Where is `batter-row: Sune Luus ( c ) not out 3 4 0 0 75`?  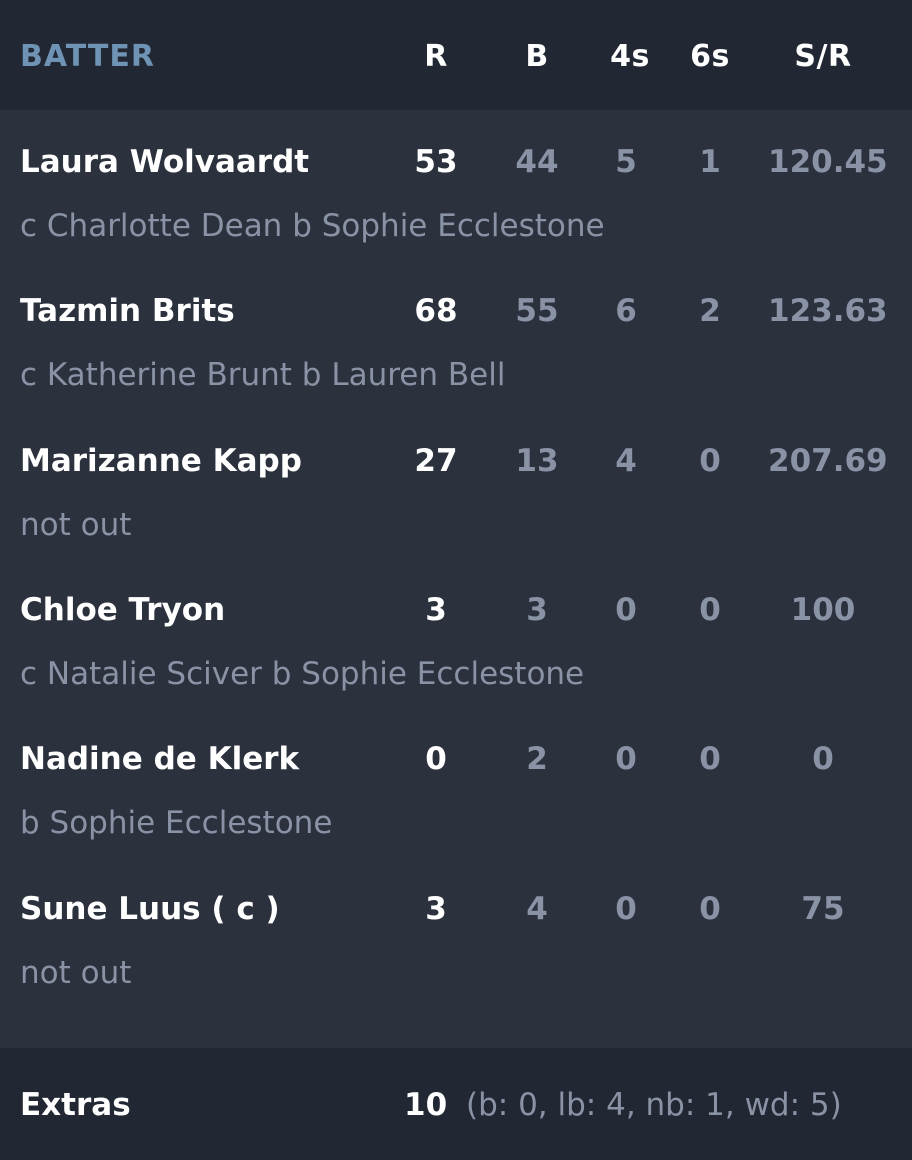
batter-row: Sune Luus ( c ) not out 3 4 0 0 75 is located at coordinates (456, 932).